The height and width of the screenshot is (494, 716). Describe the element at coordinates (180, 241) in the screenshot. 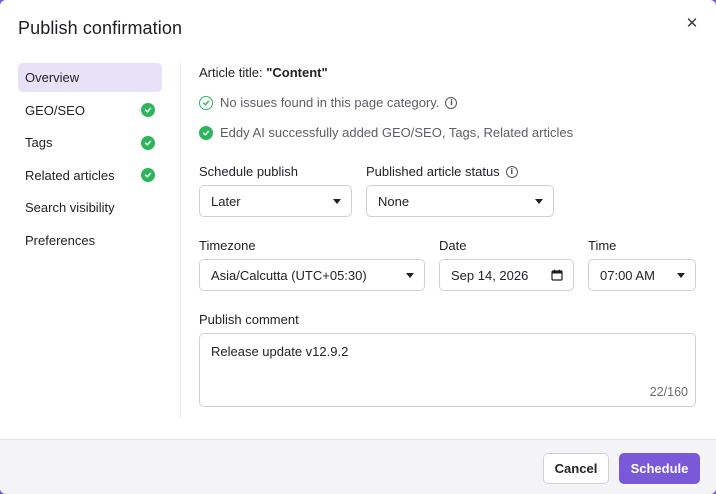

I see `sidebar-divider` at that location.